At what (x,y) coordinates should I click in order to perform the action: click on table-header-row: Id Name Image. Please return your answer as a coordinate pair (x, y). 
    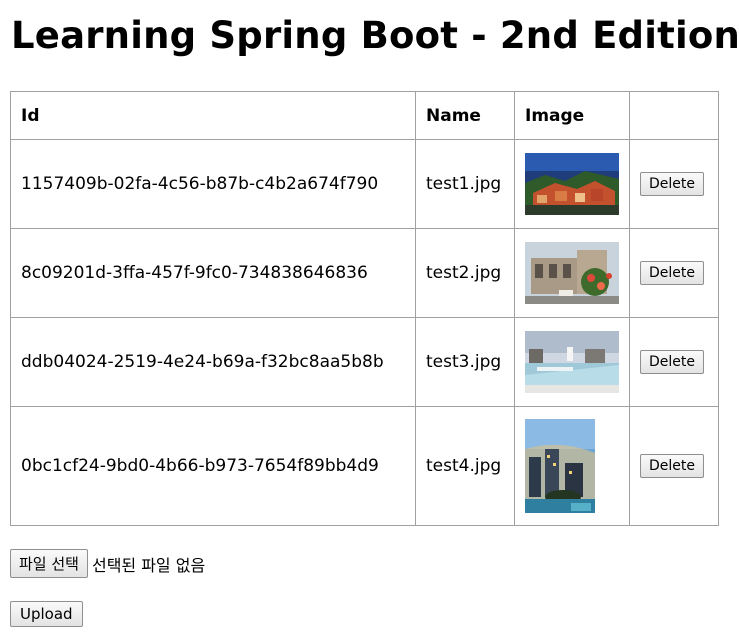
    Looking at the image, I should click on (364, 115).